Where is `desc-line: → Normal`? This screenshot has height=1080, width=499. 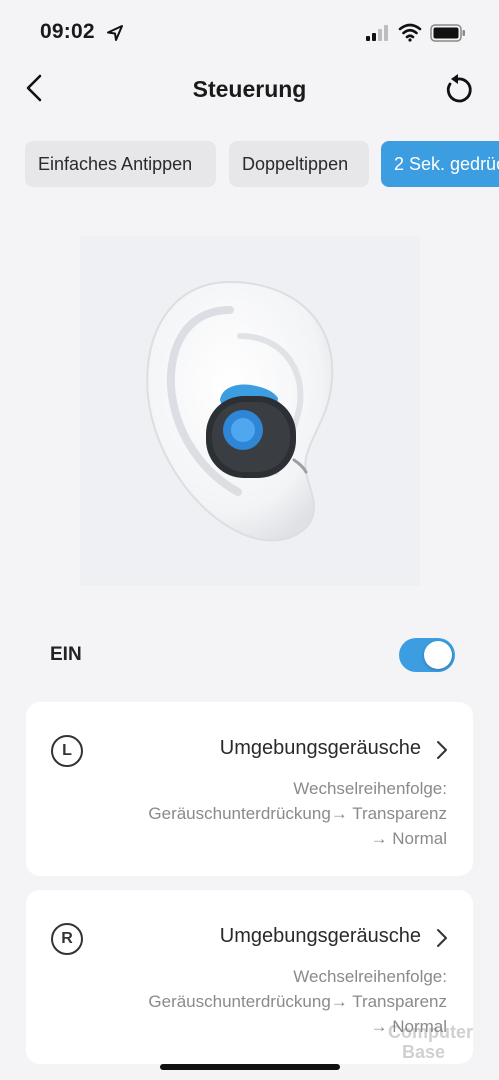
desc-line: → Normal is located at coordinates (408, 838).